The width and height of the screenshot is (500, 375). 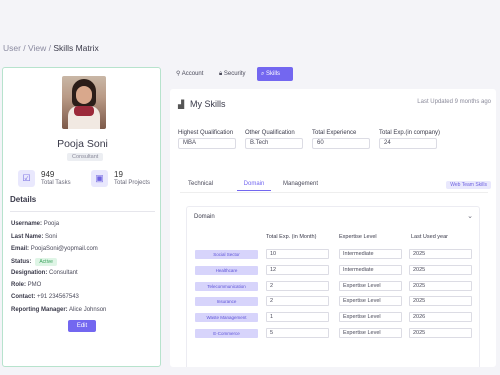 What do you see at coordinates (334, 133) in the screenshot?
I see `qual-label: Total Experience` at bounding box center [334, 133].